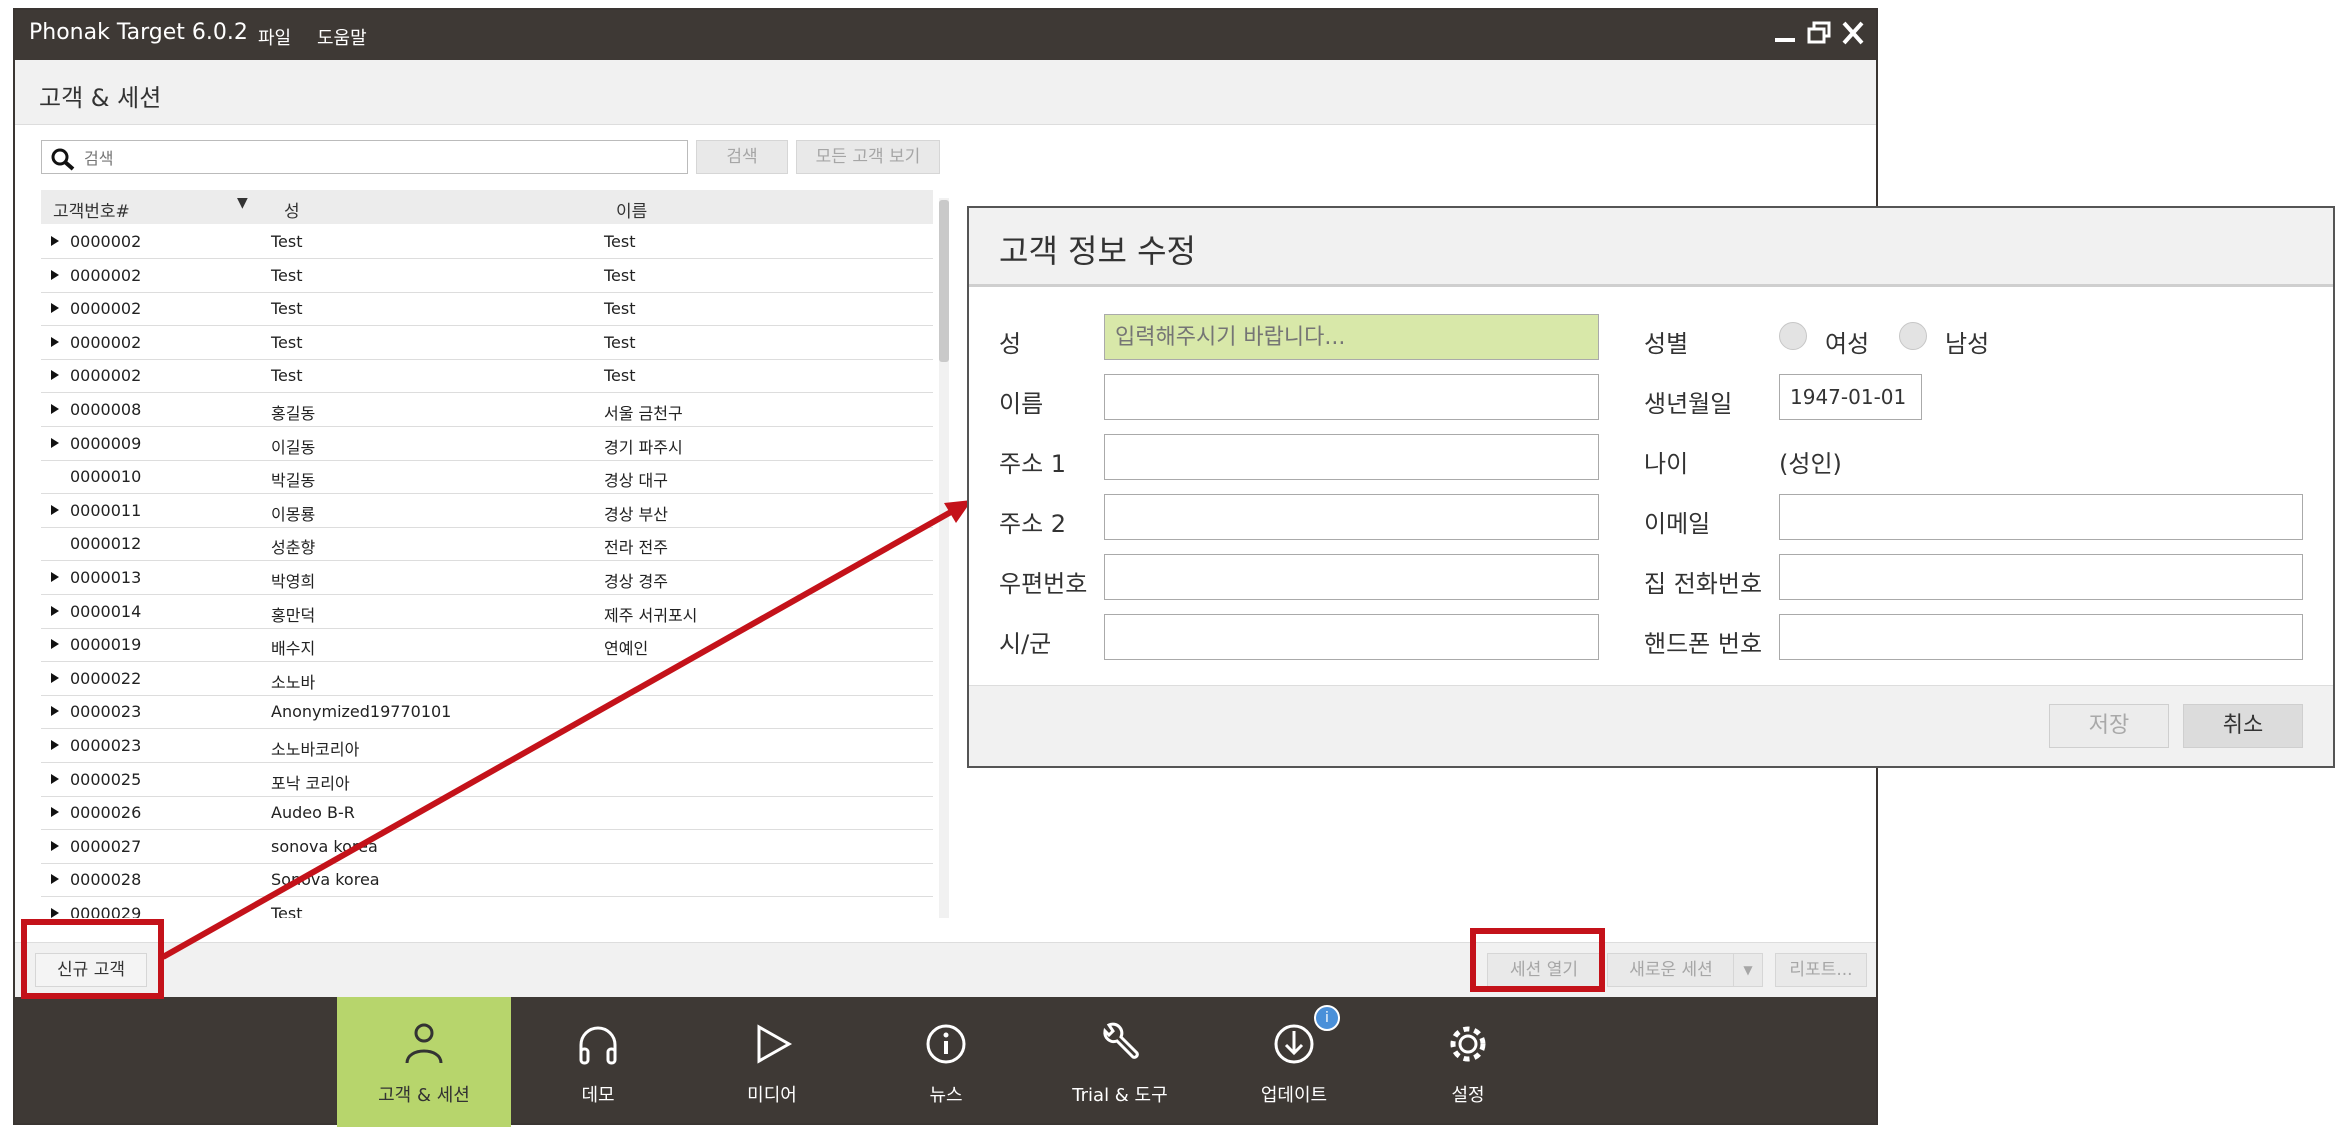 This screenshot has width=2335, height=1127. I want to click on address1-field, so click(1351, 457).